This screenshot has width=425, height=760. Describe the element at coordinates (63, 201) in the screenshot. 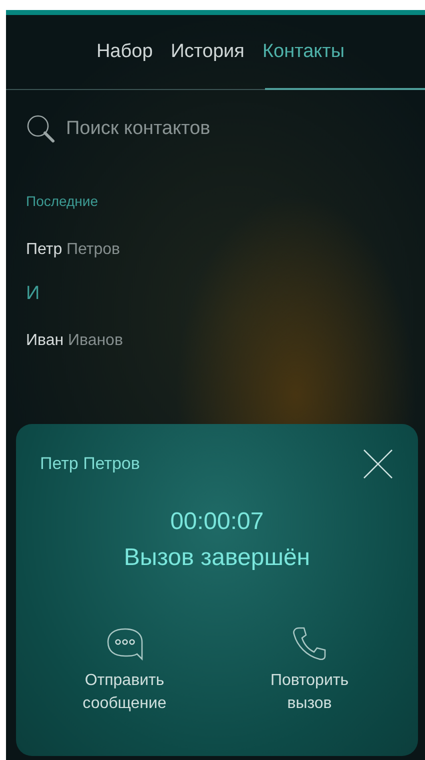

I see `section-header: Последние` at that location.